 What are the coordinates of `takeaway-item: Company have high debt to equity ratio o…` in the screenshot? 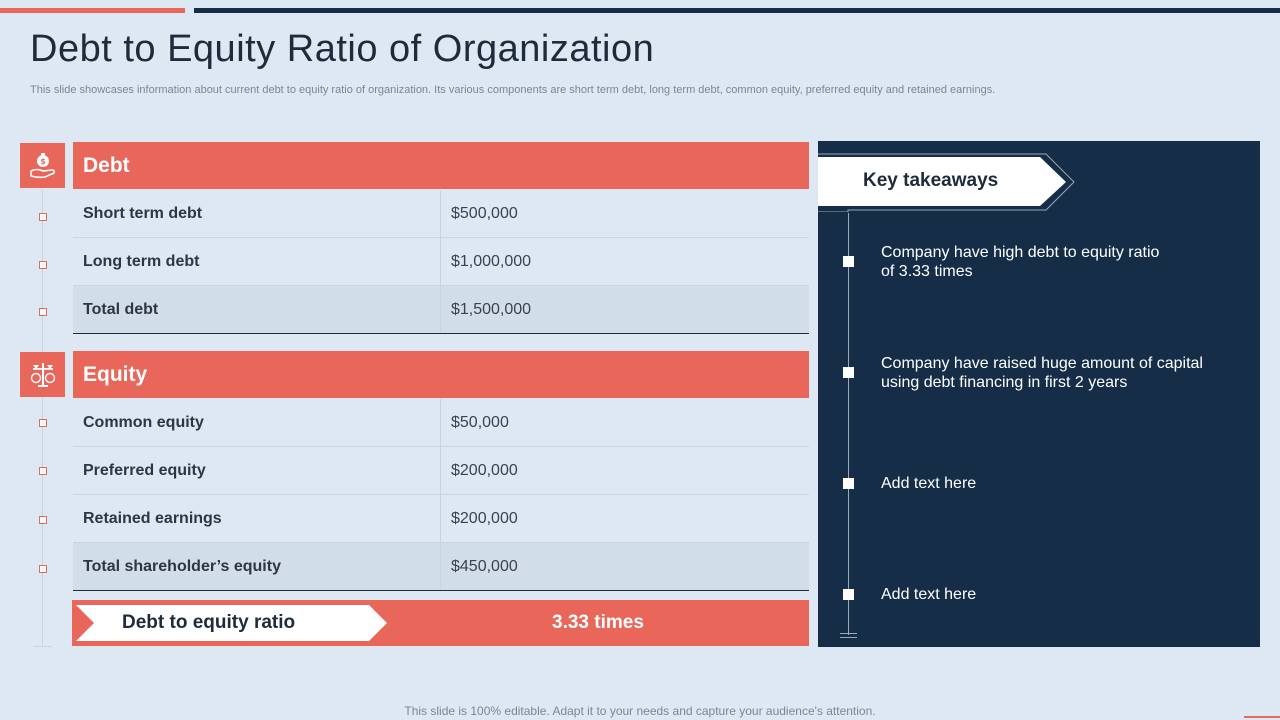 It's located at (1020, 262).